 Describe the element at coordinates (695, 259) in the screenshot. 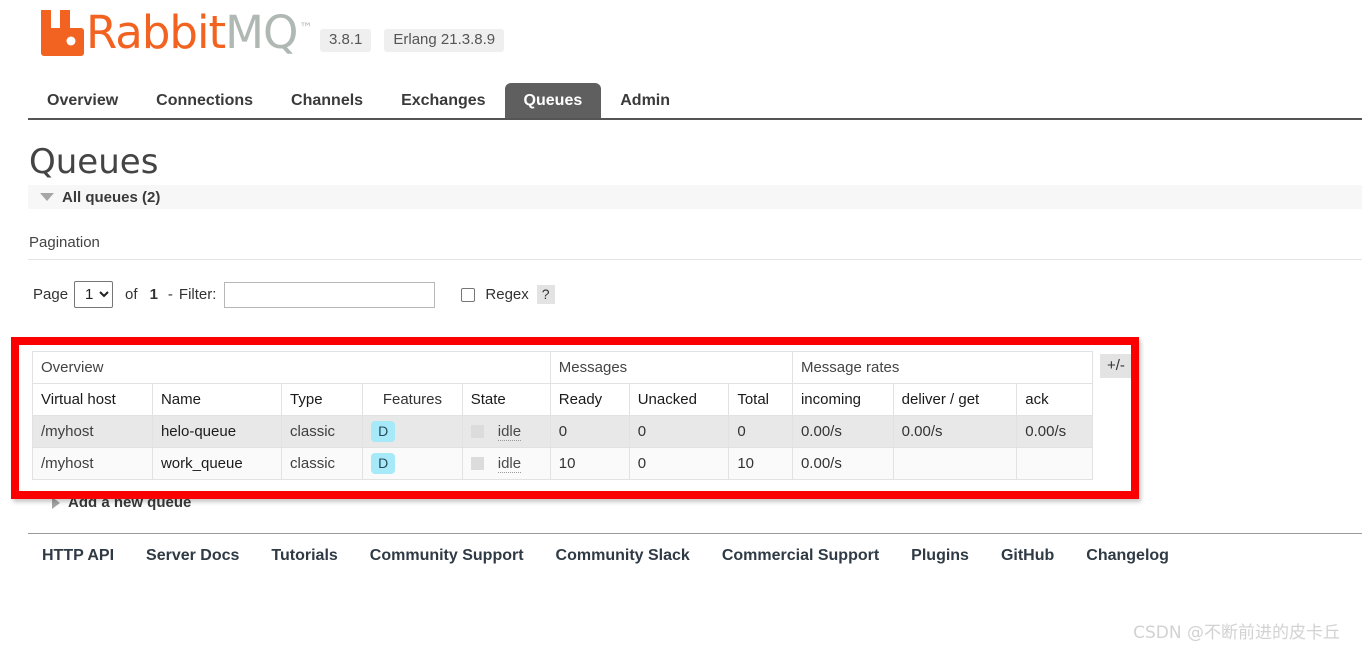

I see `pagination-divider` at that location.